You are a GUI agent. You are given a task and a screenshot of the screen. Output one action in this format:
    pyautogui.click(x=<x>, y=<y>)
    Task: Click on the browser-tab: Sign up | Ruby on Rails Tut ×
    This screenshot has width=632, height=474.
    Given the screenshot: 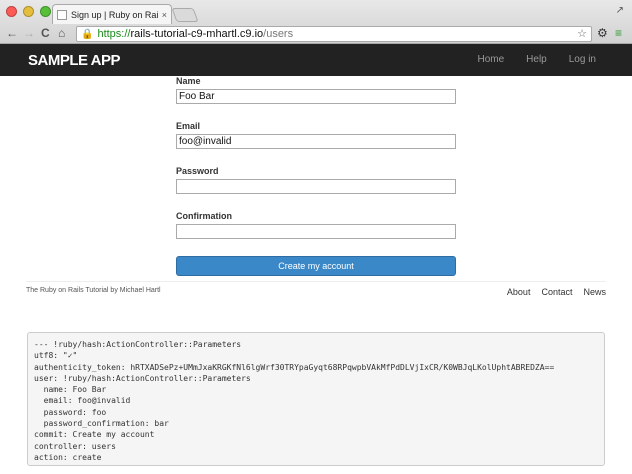 What is the action you would take?
    pyautogui.click(x=112, y=14)
    